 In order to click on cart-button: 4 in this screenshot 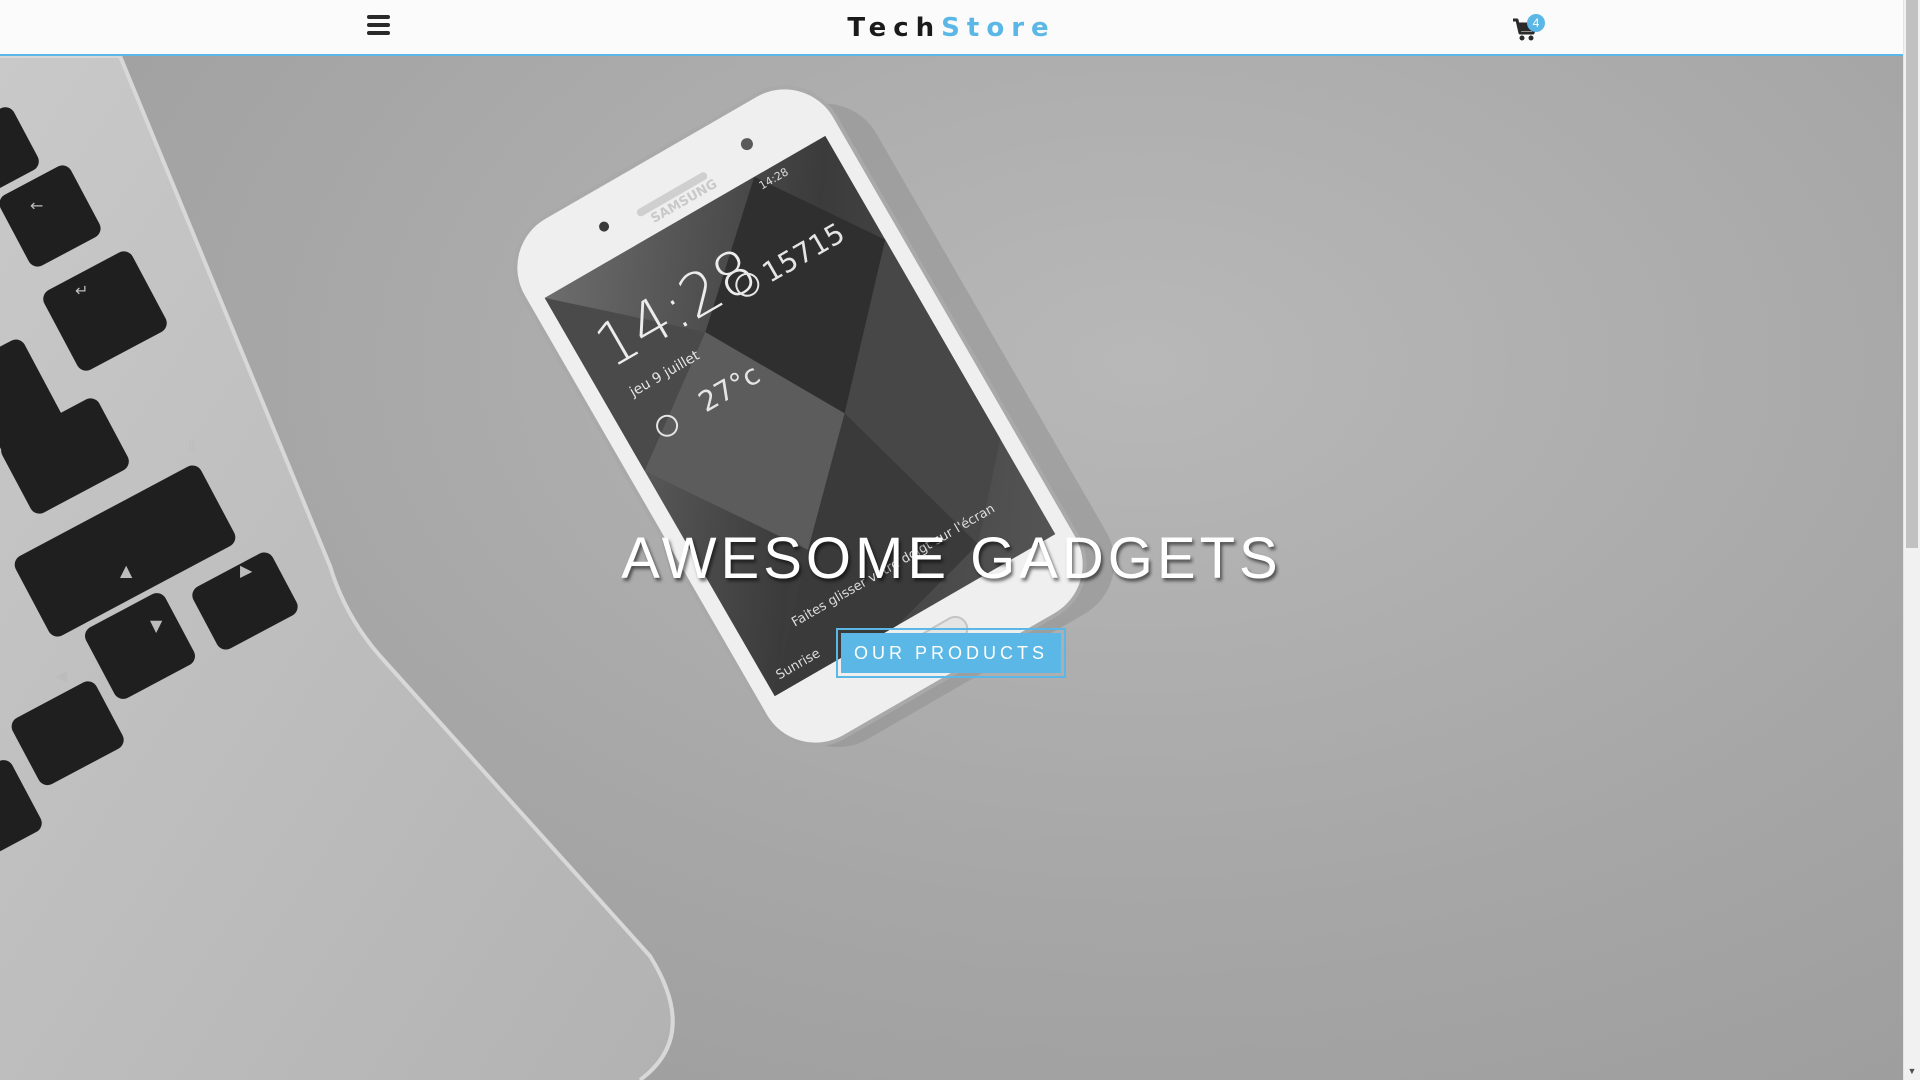, I will do `click(1530, 30)`.